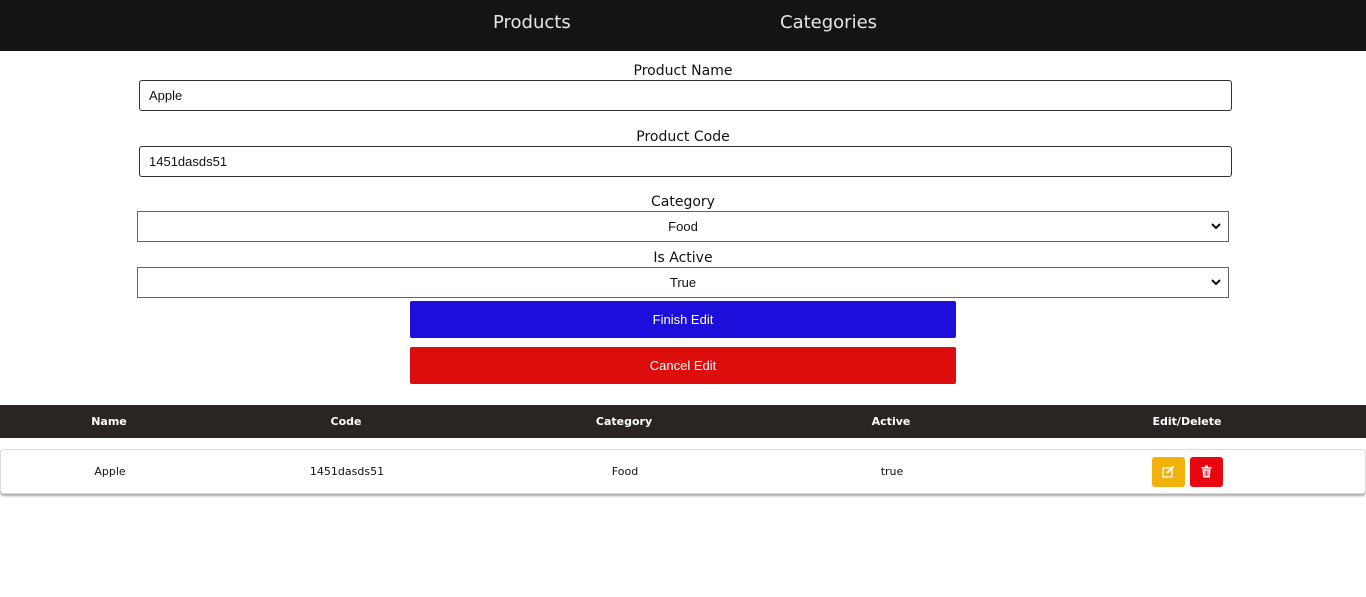 The image size is (1366, 597). I want to click on trash-icon, so click(1206, 471).